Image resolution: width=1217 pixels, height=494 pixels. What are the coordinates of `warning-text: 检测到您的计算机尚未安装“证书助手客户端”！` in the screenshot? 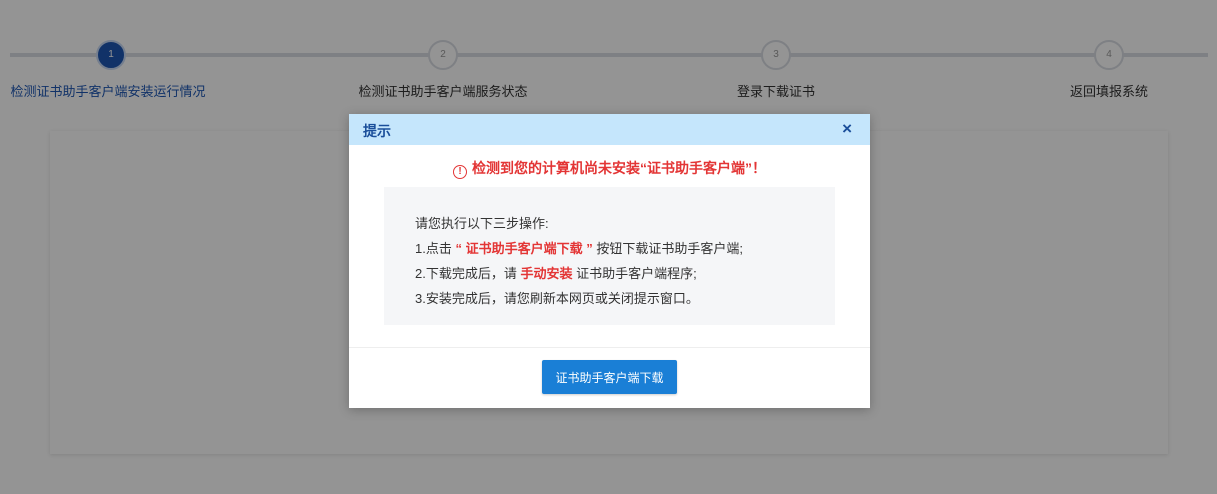 It's located at (619, 168).